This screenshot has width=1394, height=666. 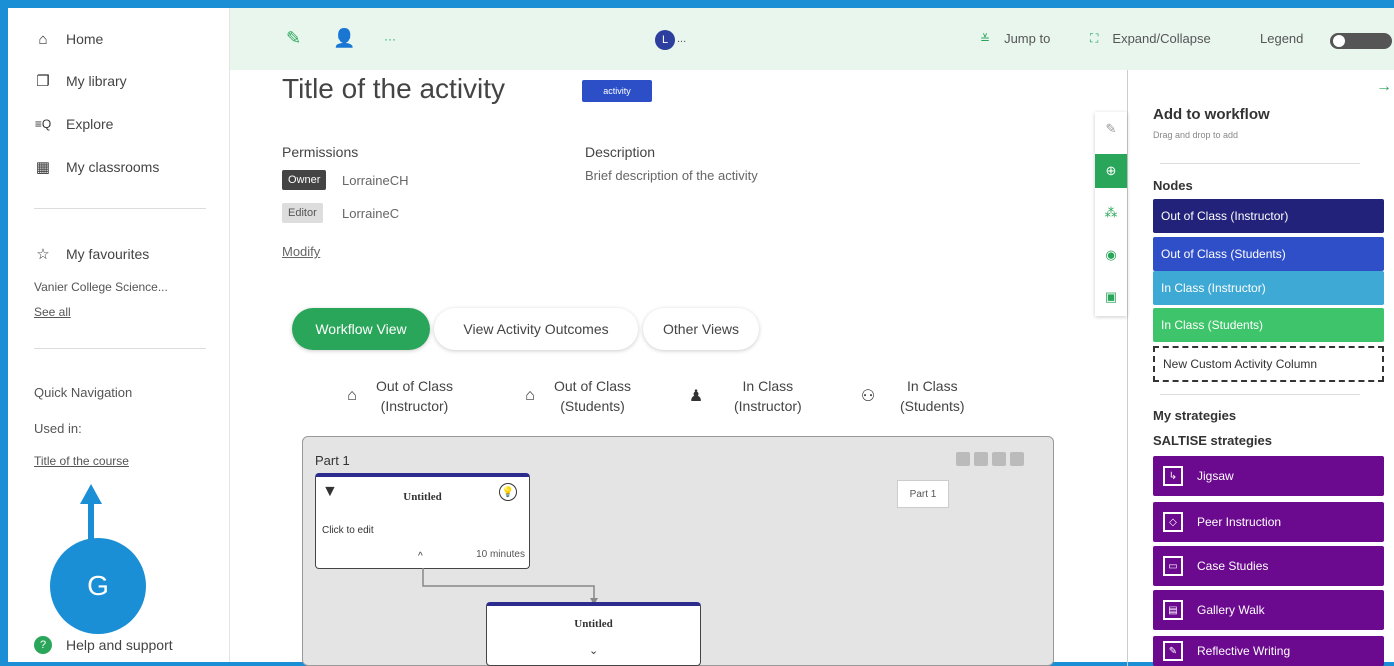 I want to click on jump-to-button: ≚ Jump to, so click(x=1015, y=38).